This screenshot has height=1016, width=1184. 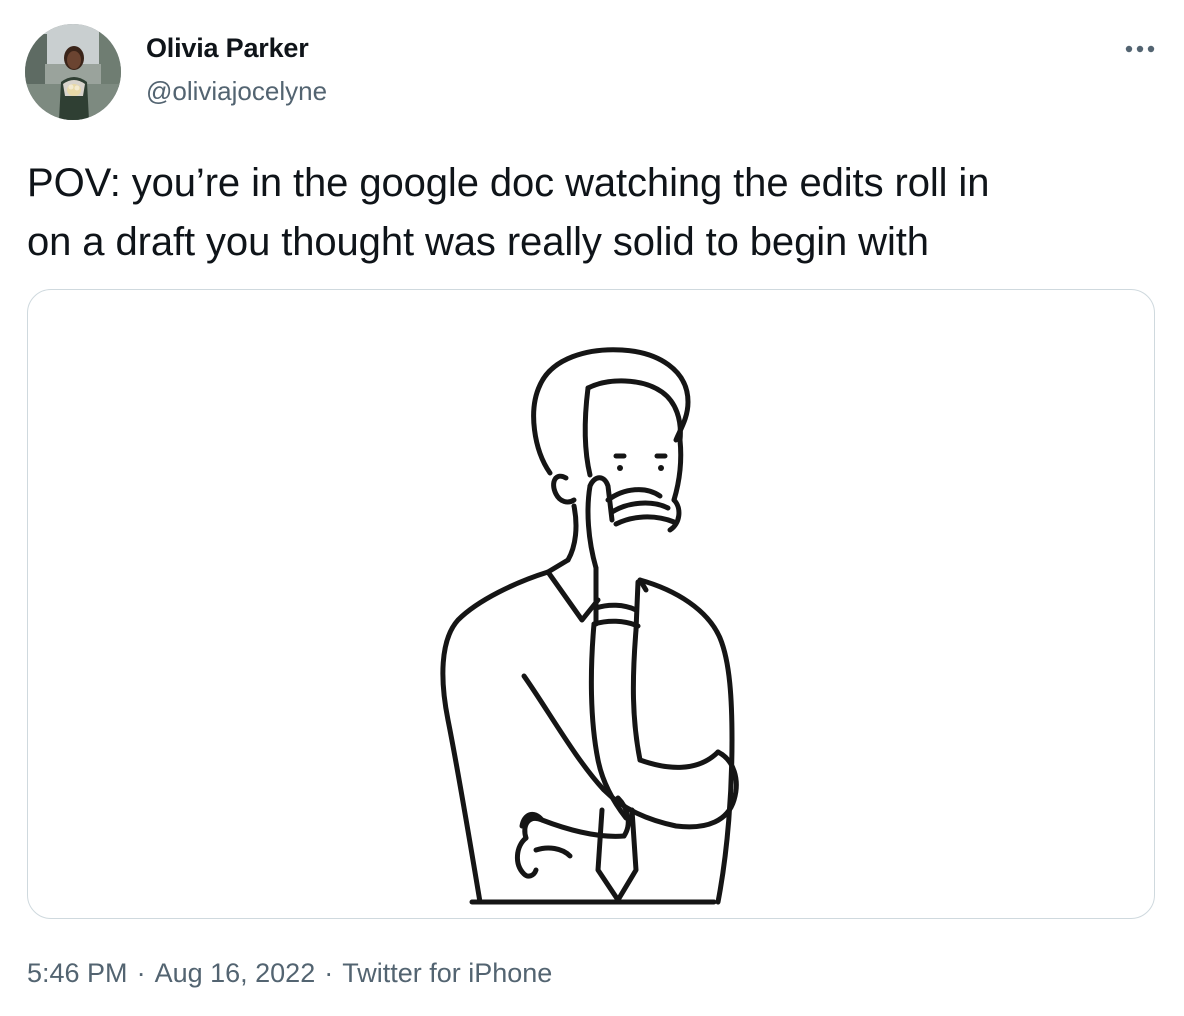 I want to click on tweet-source: Twitter for iPhone, so click(x=447, y=973).